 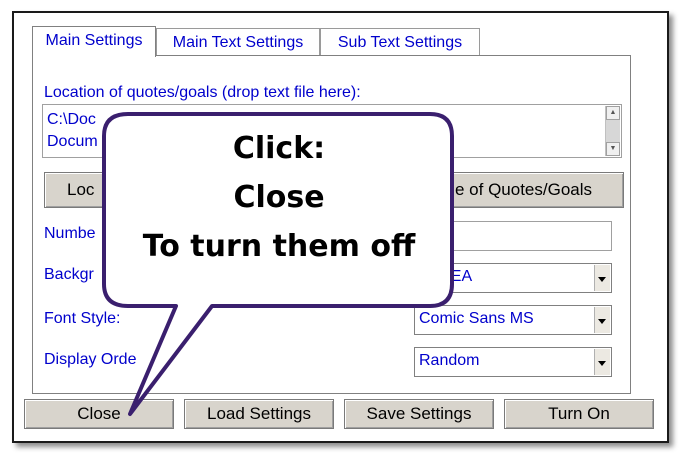 What do you see at coordinates (90, 359) in the screenshot?
I see `display-order-label: Display Orde` at bounding box center [90, 359].